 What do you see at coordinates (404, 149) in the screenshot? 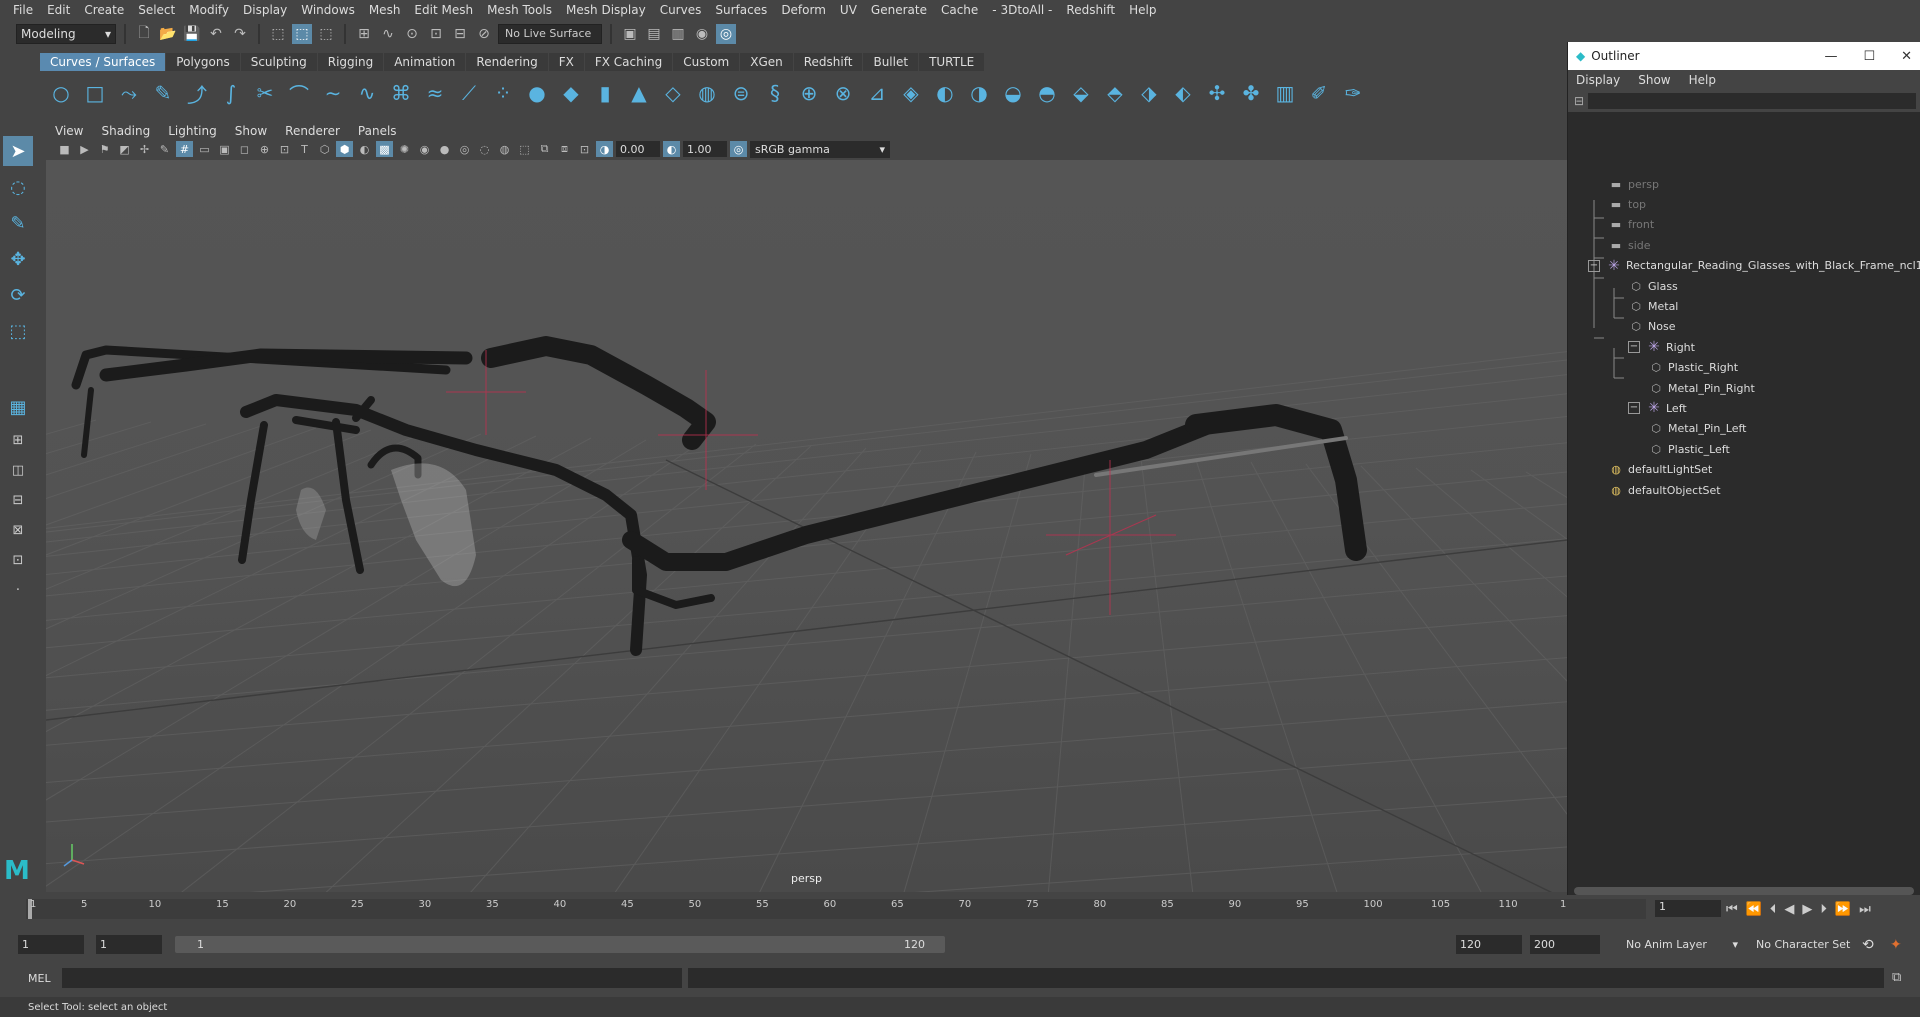
I see `lights-icon: ✺` at bounding box center [404, 149].